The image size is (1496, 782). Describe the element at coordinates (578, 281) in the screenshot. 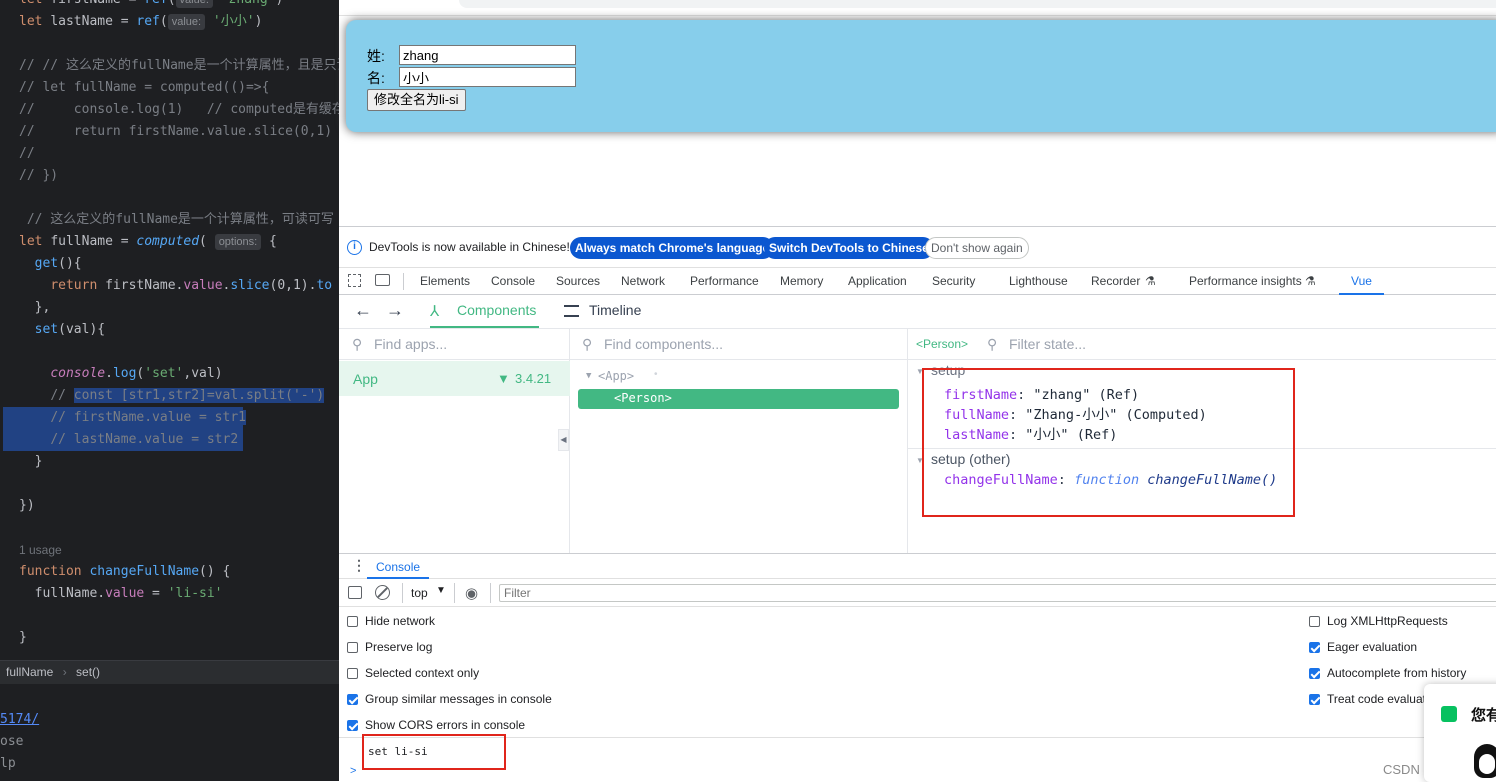

I see `tab-sources: Sources` at that location.